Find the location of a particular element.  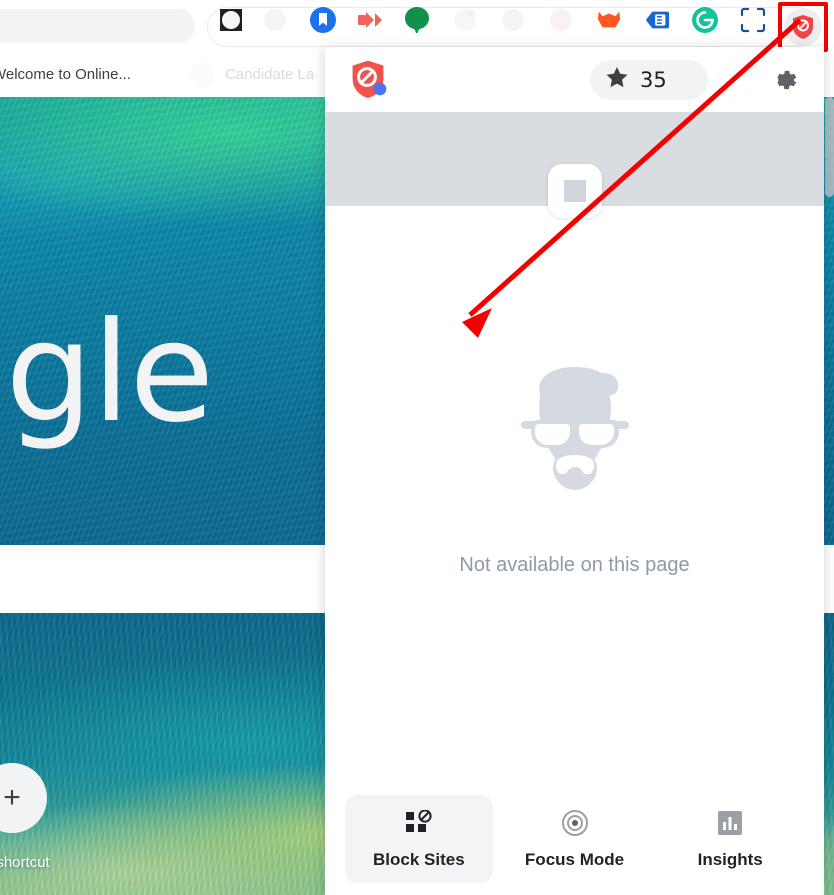

popup-bottom-nav: Block Sites Focus Mode Insights is located at coordinates (574, 845).